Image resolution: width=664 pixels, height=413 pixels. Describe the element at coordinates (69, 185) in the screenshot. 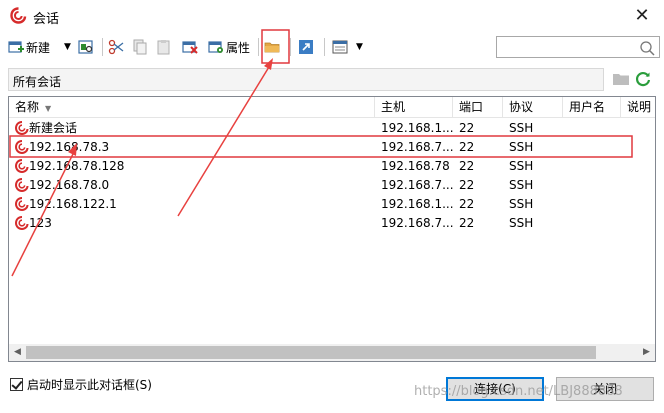

I see `cell-name: 192.168.78.0` at that location.